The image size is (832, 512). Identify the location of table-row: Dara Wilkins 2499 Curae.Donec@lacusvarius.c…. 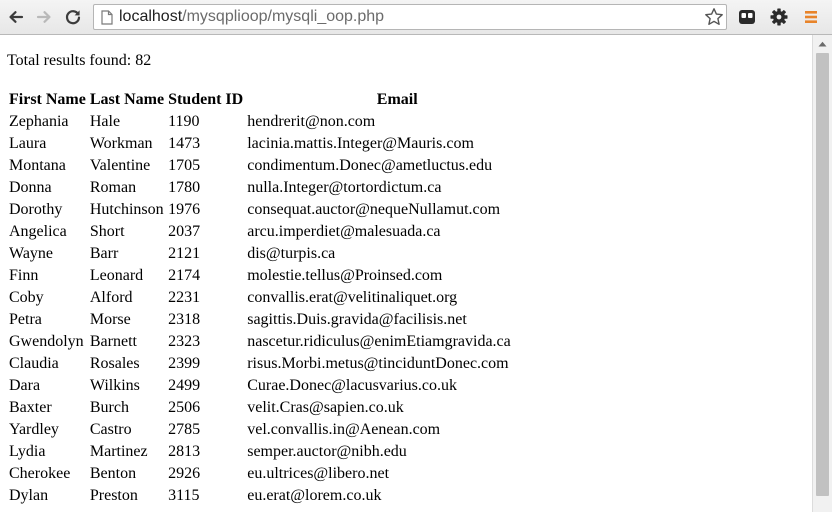
(278, 386).